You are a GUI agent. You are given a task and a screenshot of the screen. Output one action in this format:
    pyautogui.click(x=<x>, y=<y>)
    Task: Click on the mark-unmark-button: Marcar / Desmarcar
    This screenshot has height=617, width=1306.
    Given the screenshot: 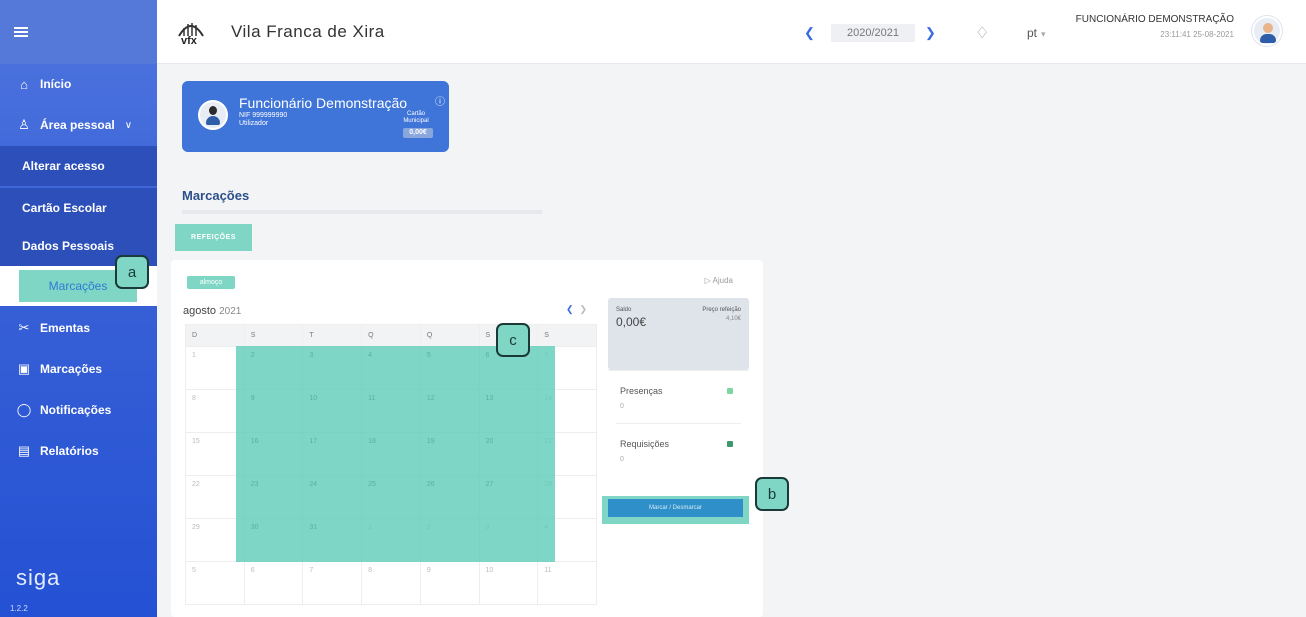 What is the action you would take?
    pyautogui.click(x=675, y=508)
    